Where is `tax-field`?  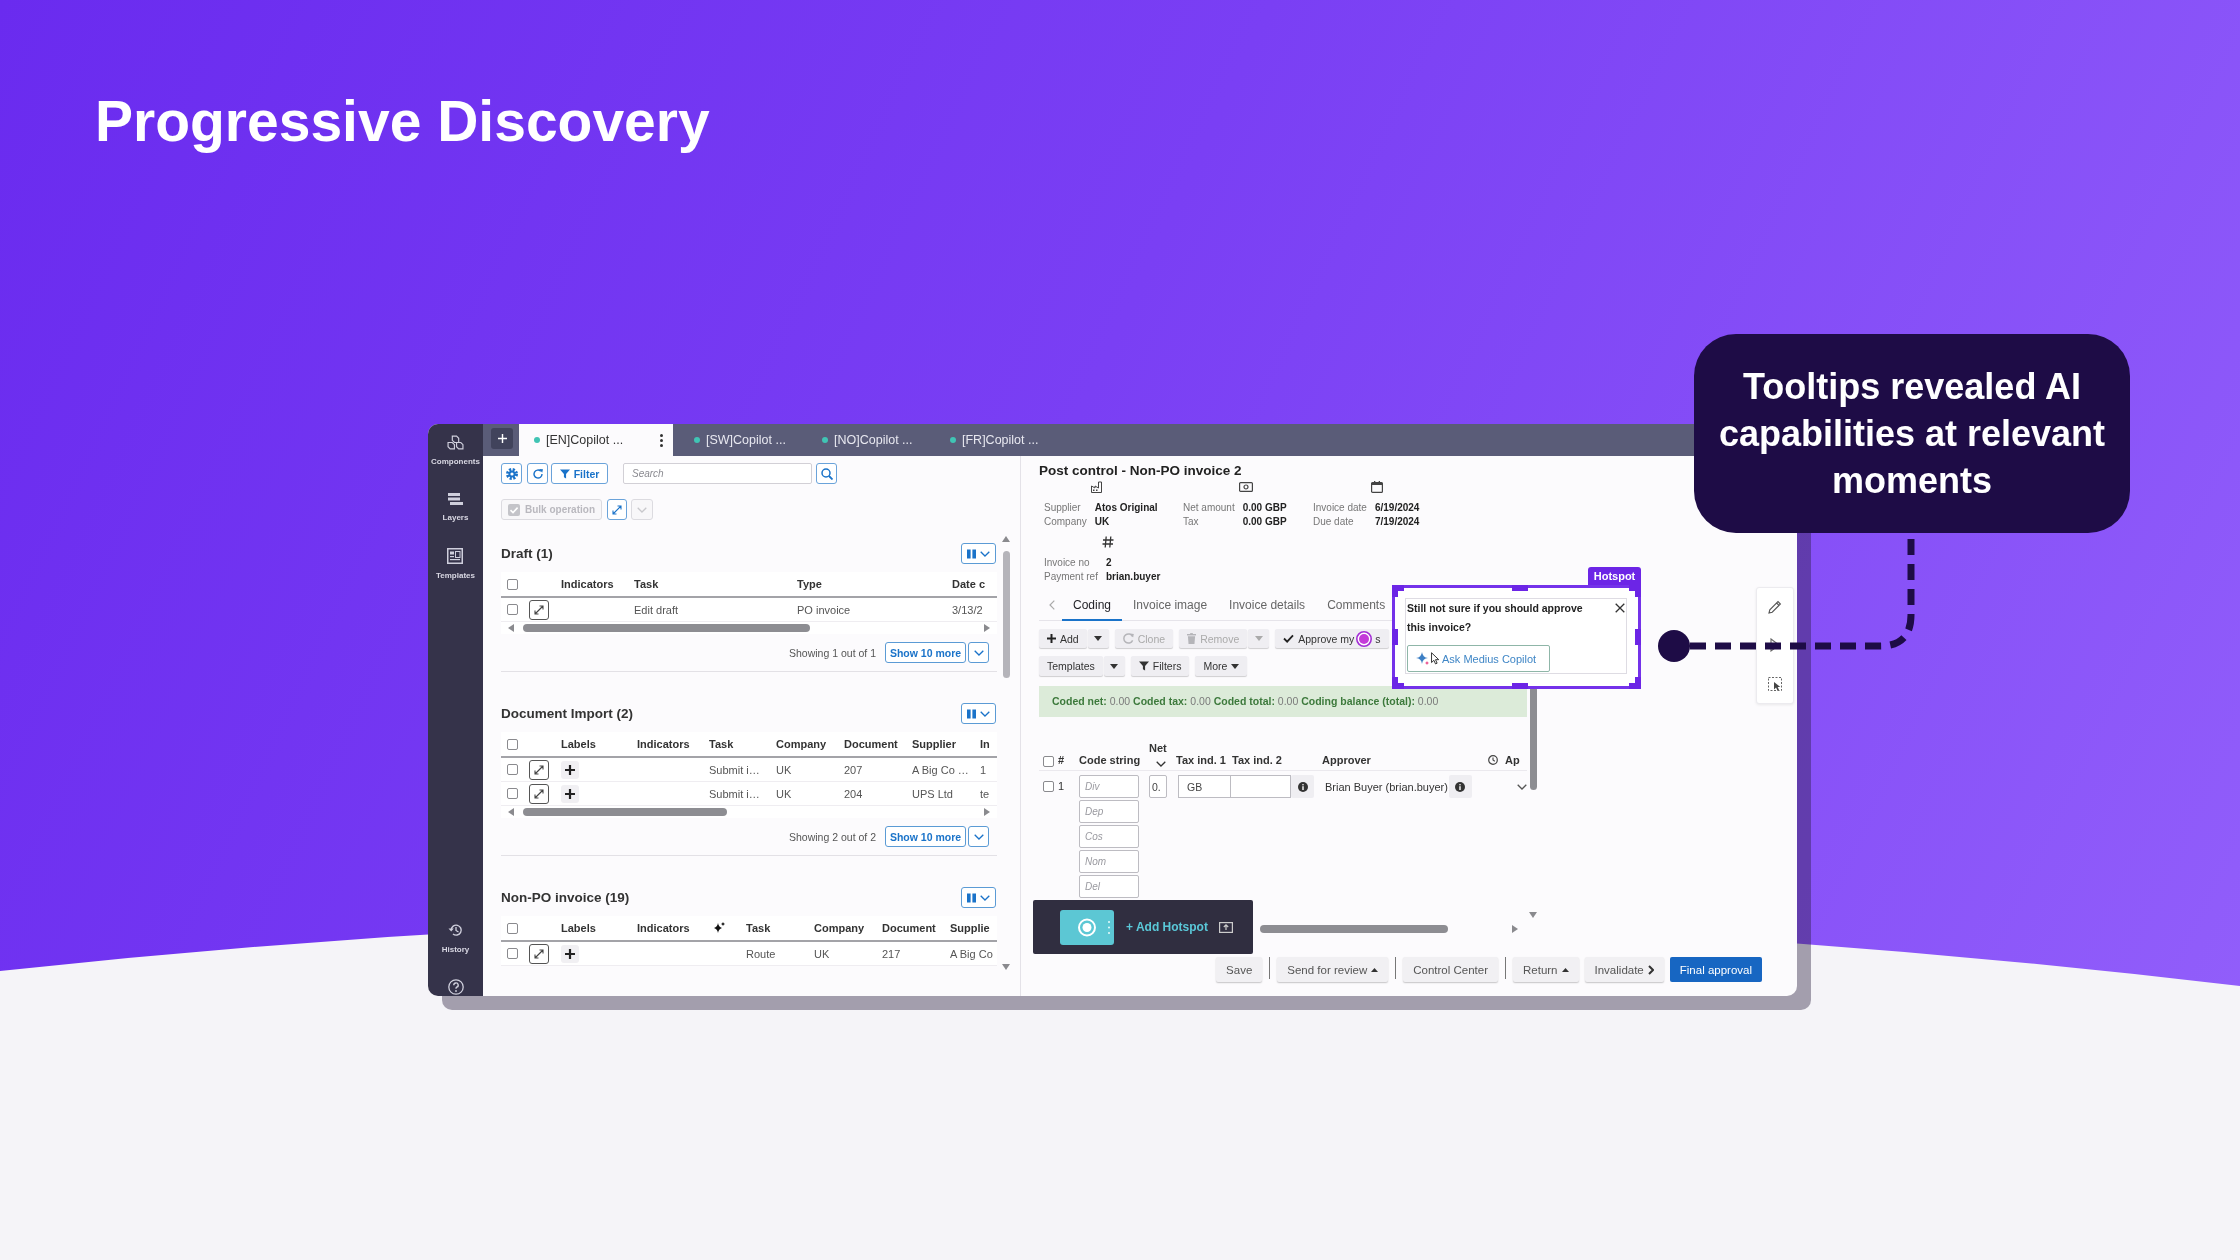 tax-field is located at coordinates (1260, 786).